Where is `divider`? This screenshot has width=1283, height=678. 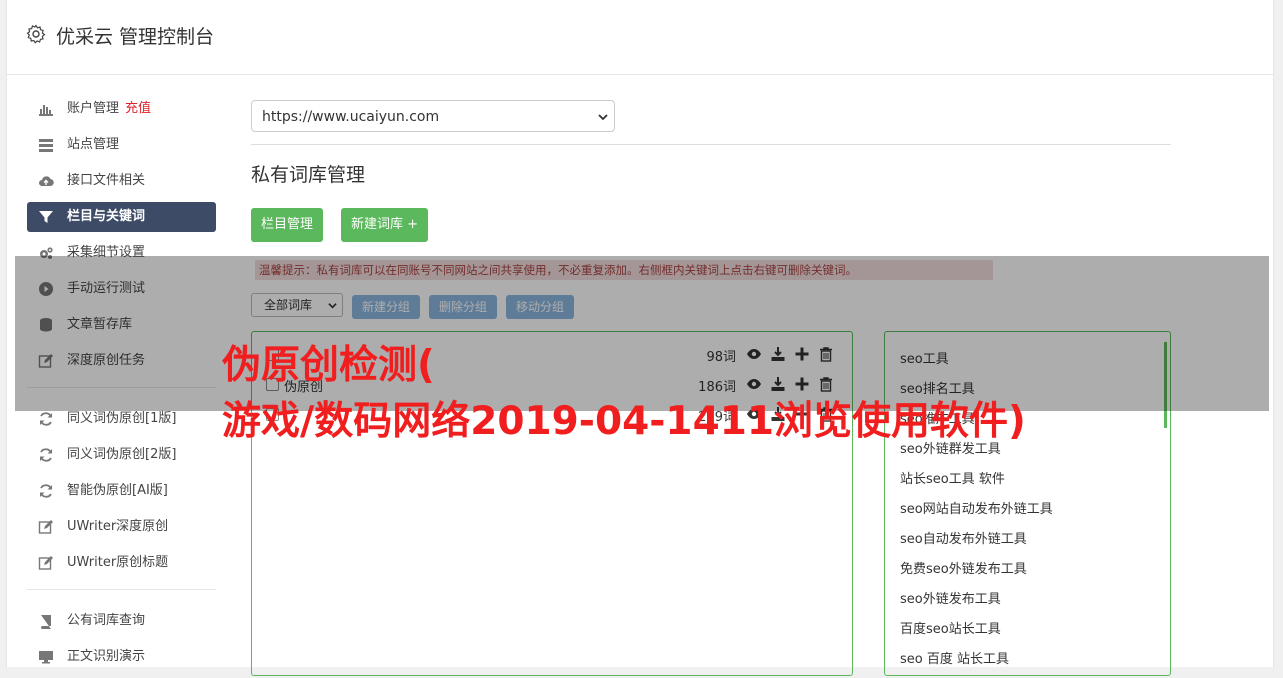
divider is located at coordinates (711, 144).